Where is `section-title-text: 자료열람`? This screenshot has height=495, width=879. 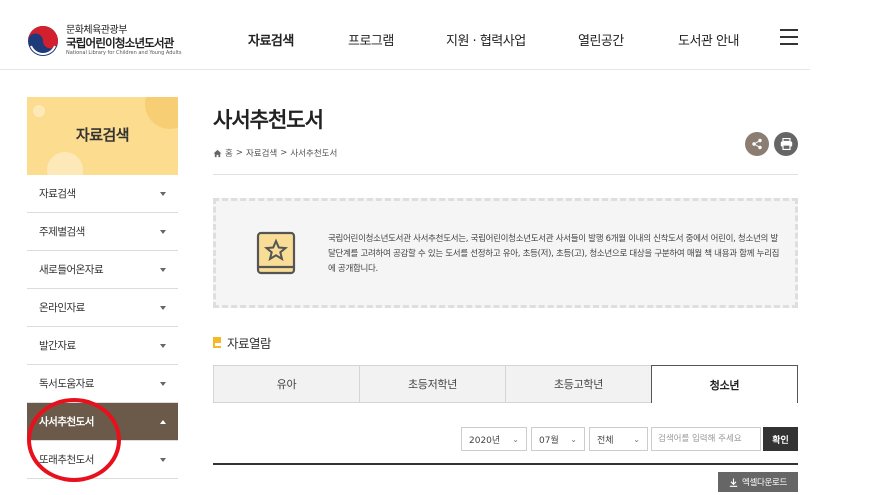 section-title-text: 자료열람 is located at coordinates (249, 343).